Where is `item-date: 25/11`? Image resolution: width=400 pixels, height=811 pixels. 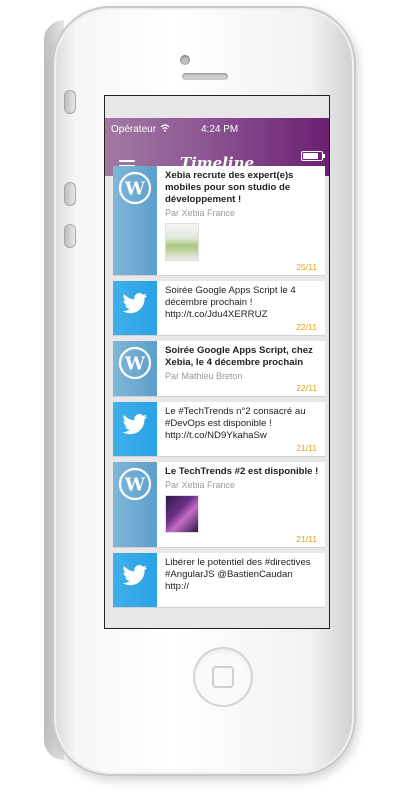 item-date: 25/11 is located at coordinates (306, 267).